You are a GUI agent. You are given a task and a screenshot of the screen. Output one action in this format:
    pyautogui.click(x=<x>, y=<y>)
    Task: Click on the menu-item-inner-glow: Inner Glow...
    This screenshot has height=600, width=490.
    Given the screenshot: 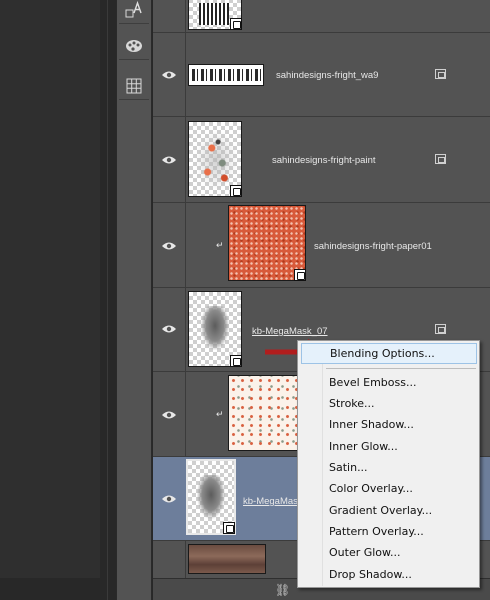 What is the action you would take?
    pyautogui.click(x=388, y=446)
    